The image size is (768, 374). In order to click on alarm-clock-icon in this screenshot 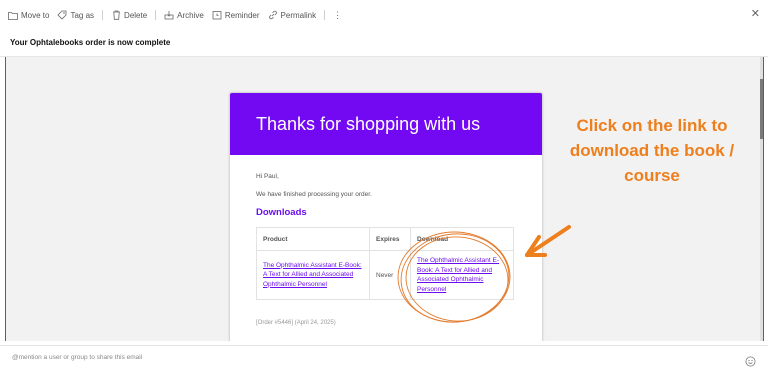, I will do `click(217, 15)`.